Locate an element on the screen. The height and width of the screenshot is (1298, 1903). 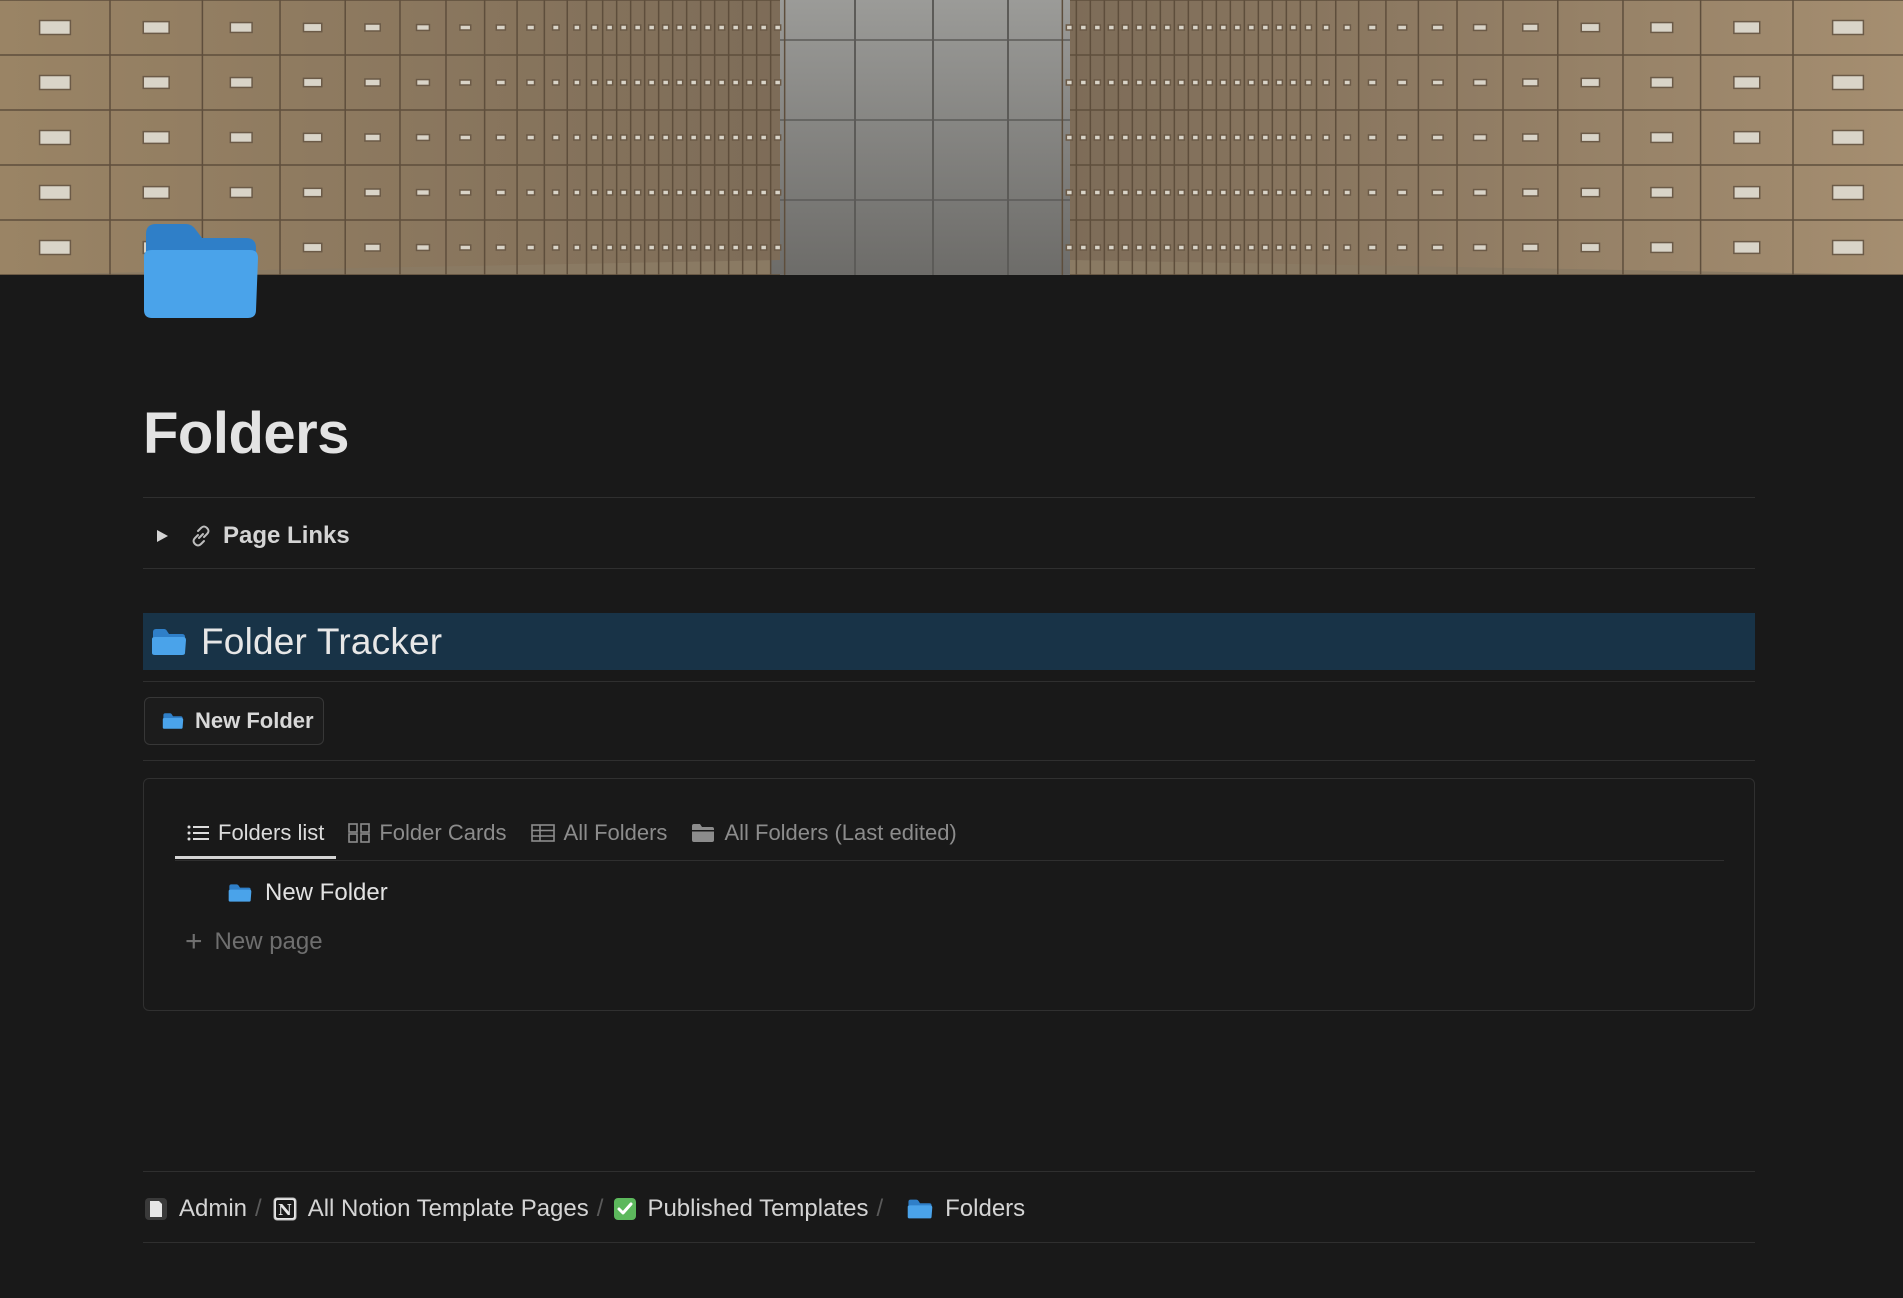
plus-icon: + is located at coordinates (194, 941).